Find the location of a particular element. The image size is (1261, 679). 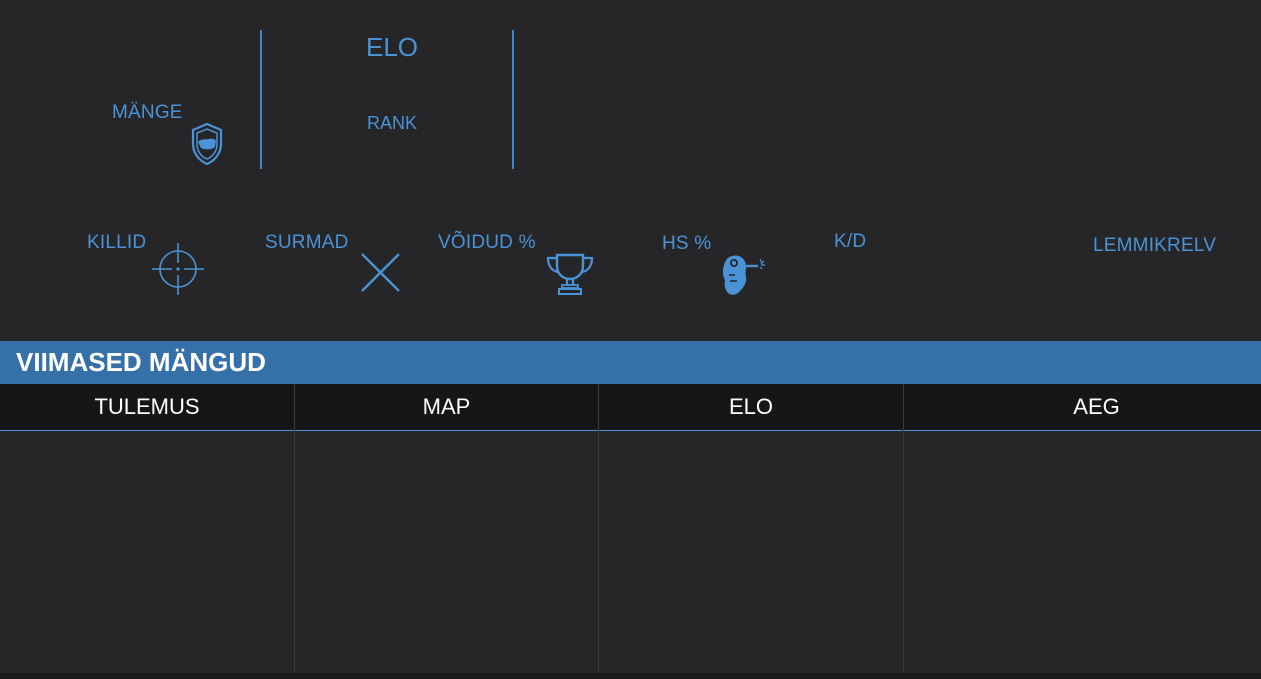

column-header-result: TULEMUS is located at coordinates (147, 407).